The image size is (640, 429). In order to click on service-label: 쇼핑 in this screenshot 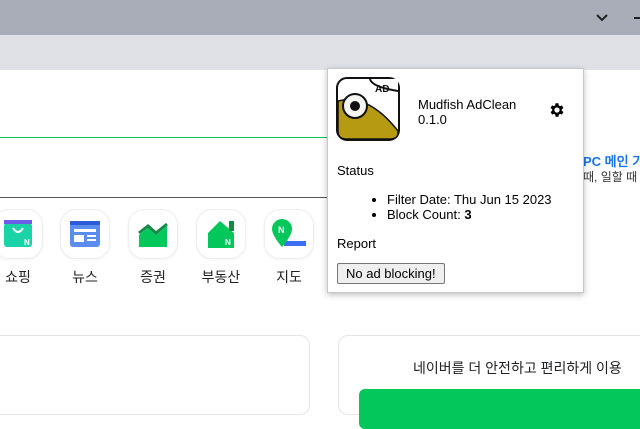, I will do `click(18, 277)`.